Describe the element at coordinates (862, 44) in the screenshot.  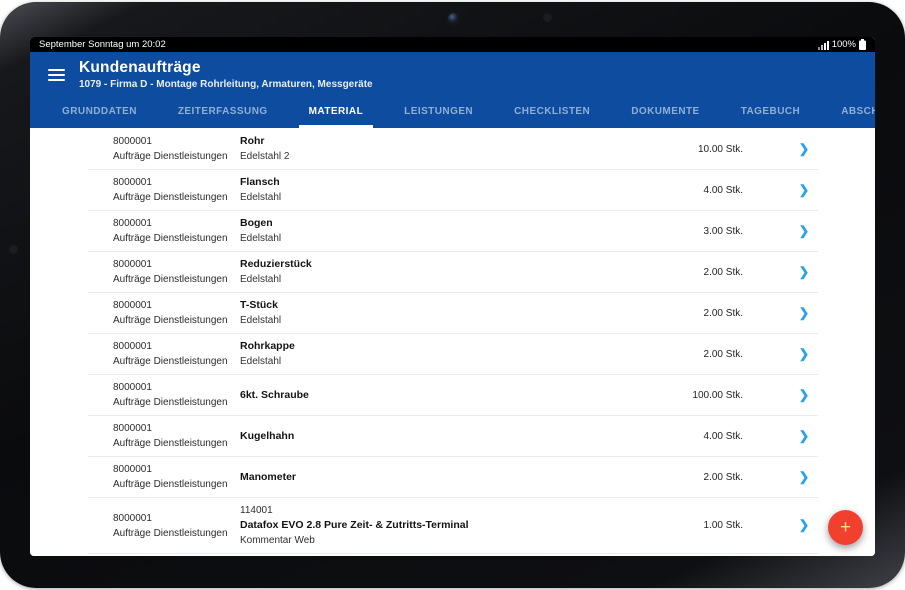
I see `battery-full-icon` at that location.